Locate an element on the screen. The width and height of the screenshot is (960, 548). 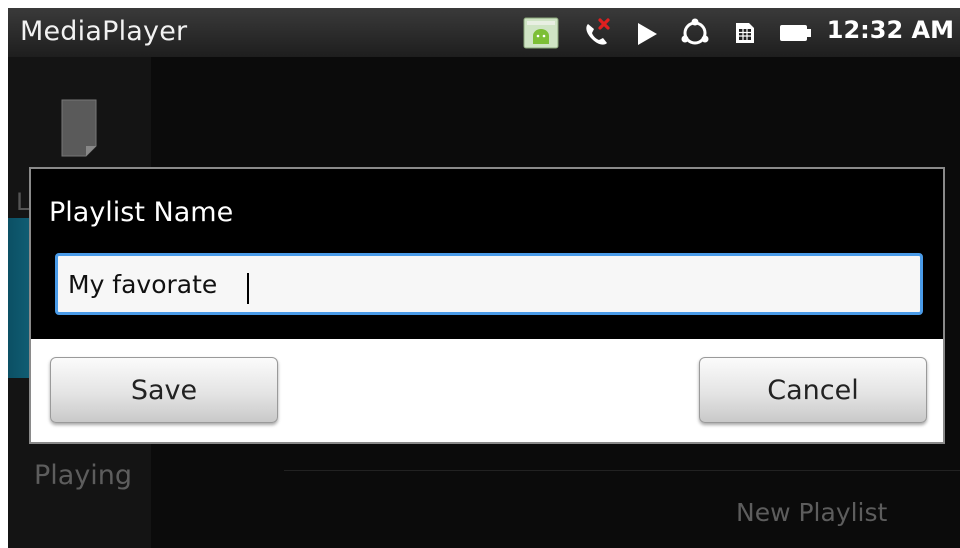
cancel-button: Cancel is located at coordinates (813, 390).